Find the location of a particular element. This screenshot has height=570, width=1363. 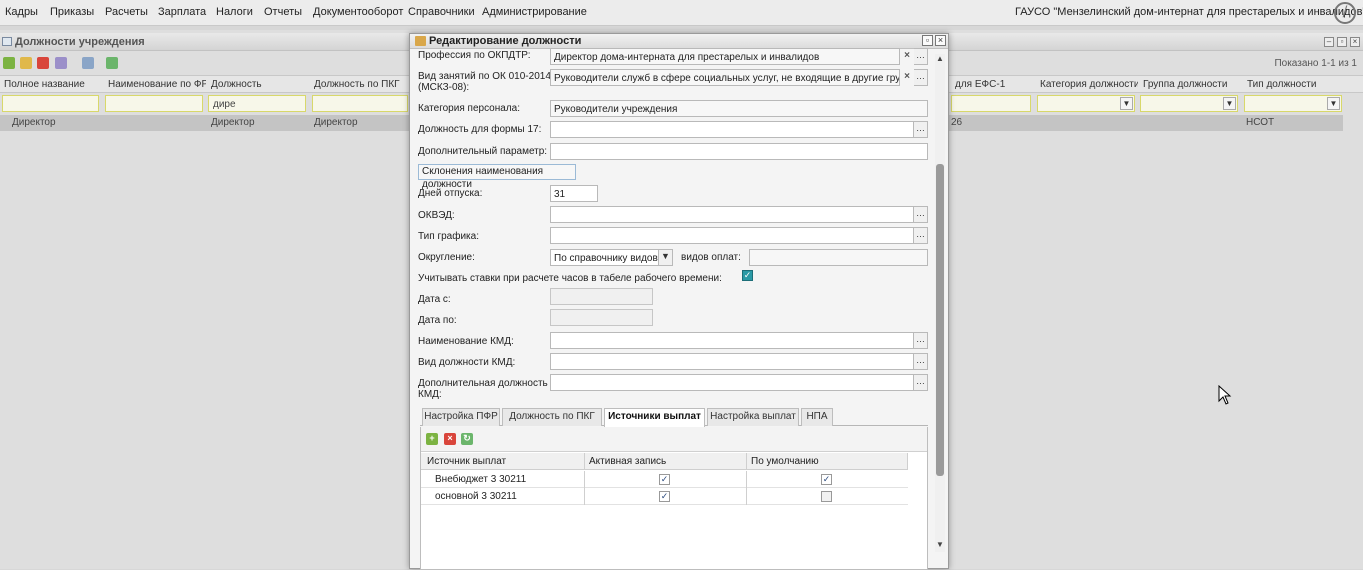

scroll-down-icon: ▼ is located at coordinates (940, 545).